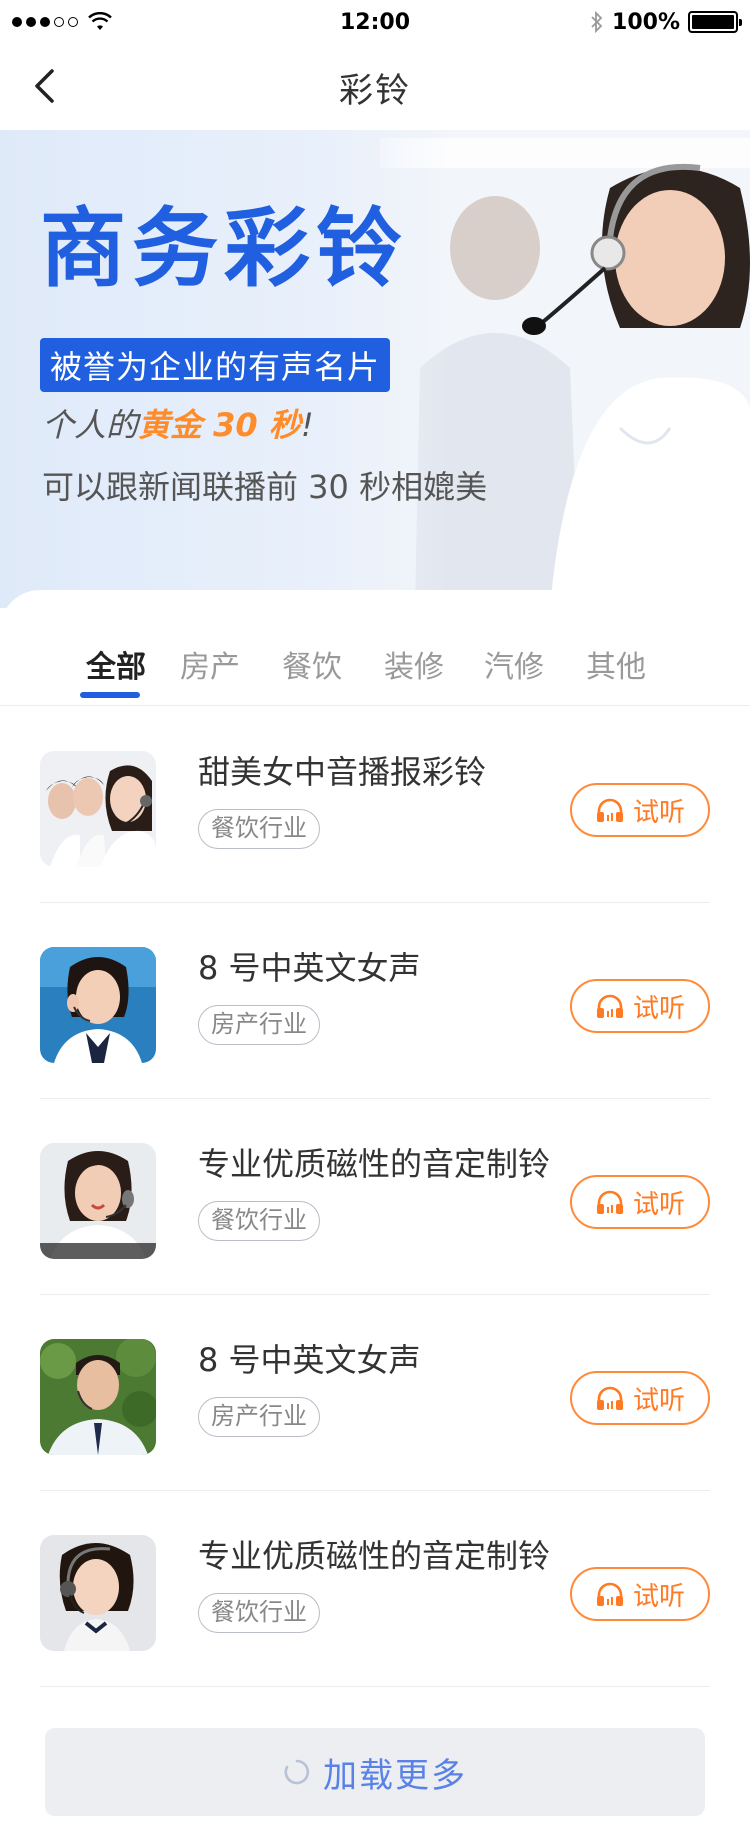  What do you see at coordinates (597, 22) in the screenshot?
I see `bluetooth-icon` at bounding box center [597, 22].